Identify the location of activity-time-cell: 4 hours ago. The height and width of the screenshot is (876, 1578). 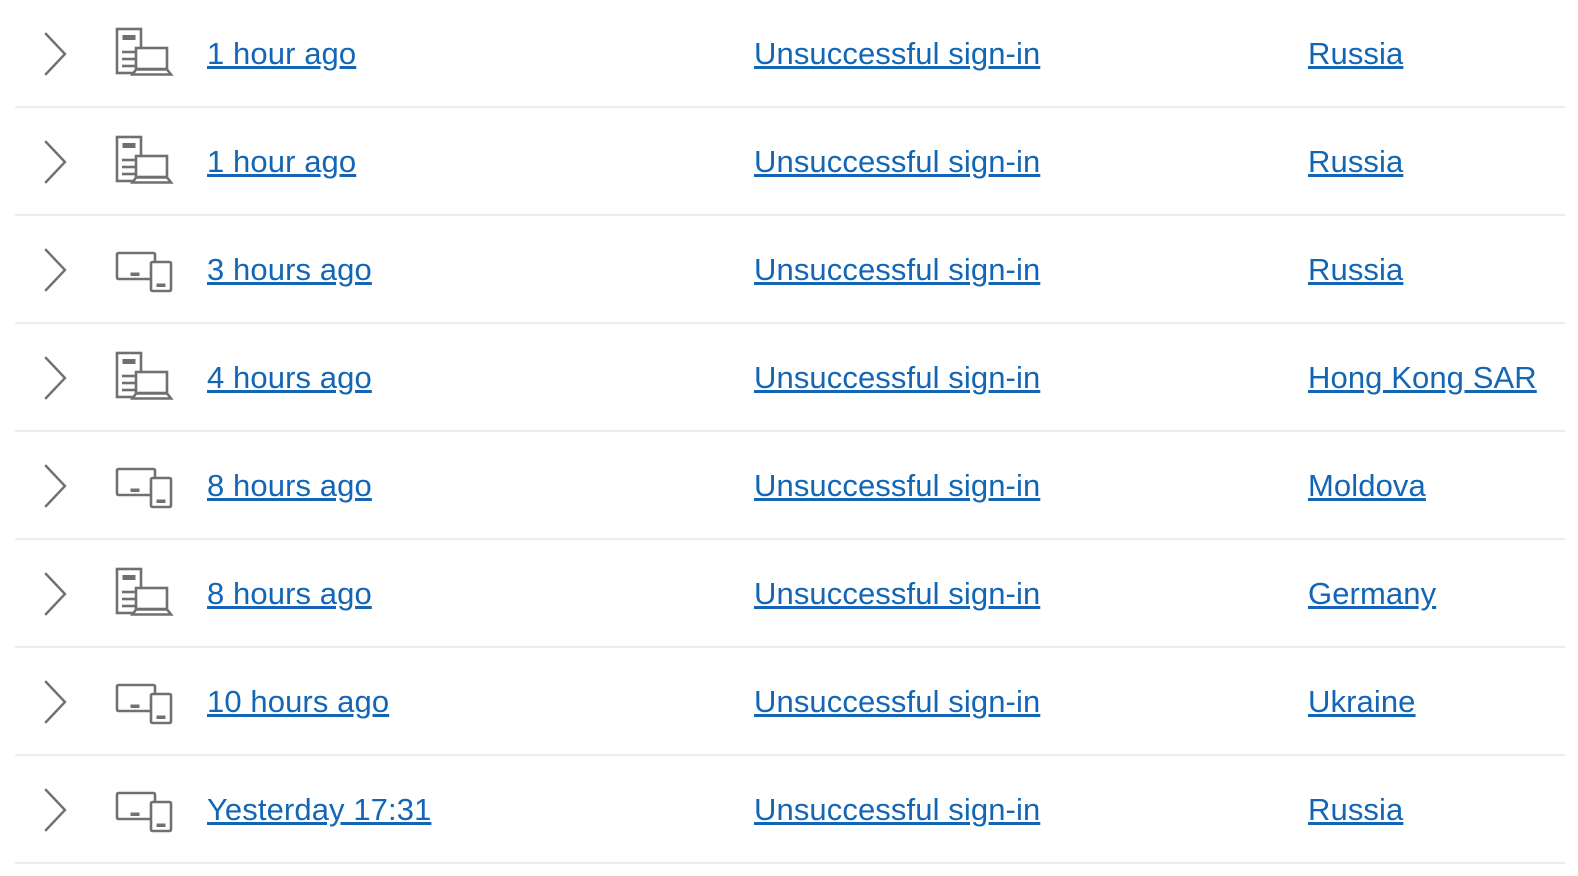
(477, 378).